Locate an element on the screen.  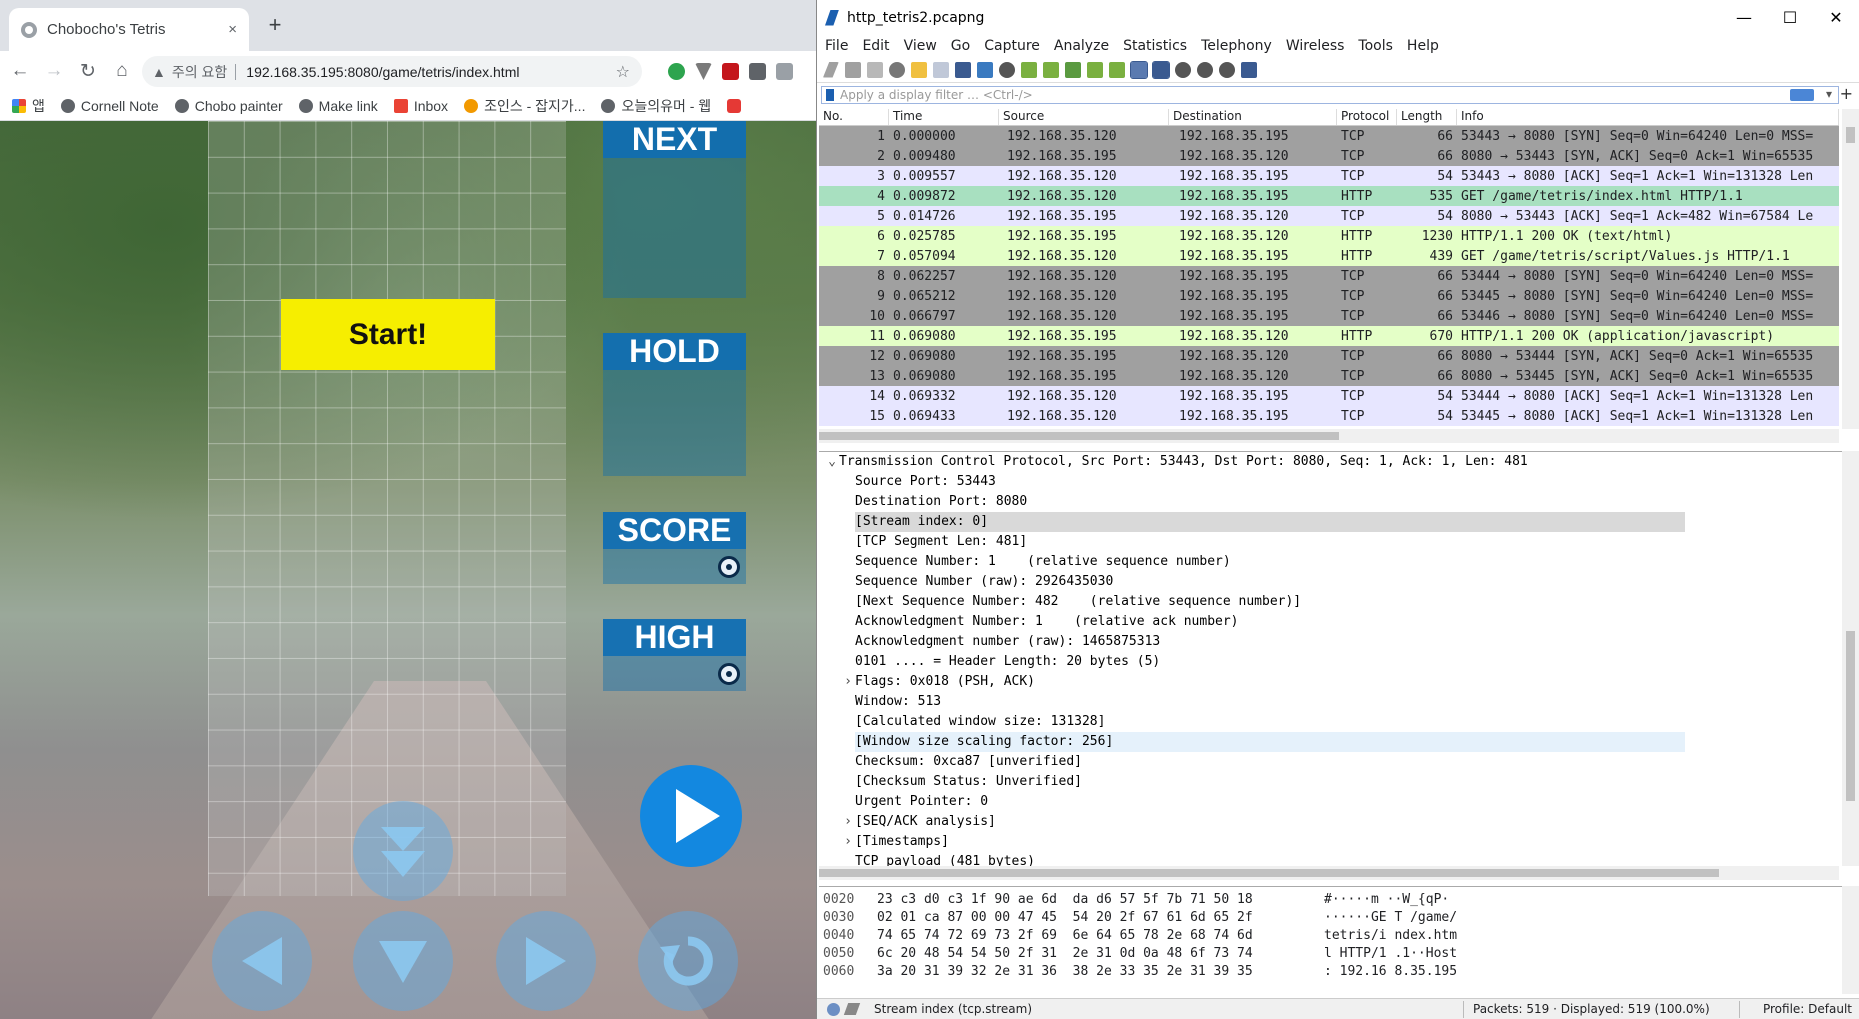
detail-row: › [Timestamps] is located at coordinates (1331, 842).